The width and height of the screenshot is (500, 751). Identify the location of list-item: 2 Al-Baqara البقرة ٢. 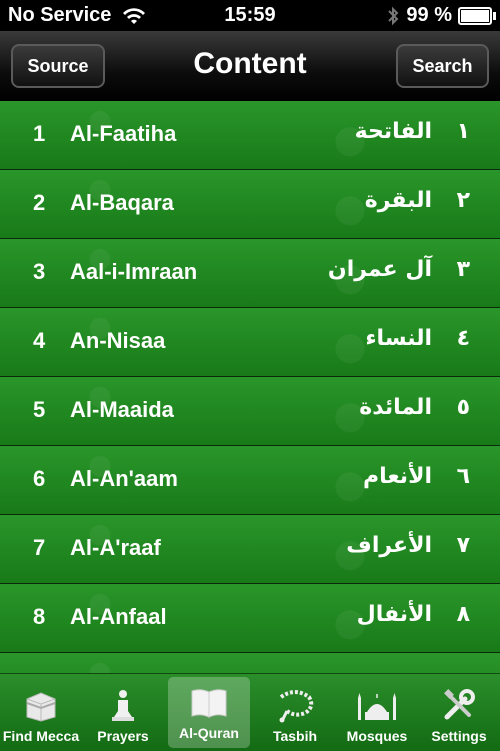
(250, 204).